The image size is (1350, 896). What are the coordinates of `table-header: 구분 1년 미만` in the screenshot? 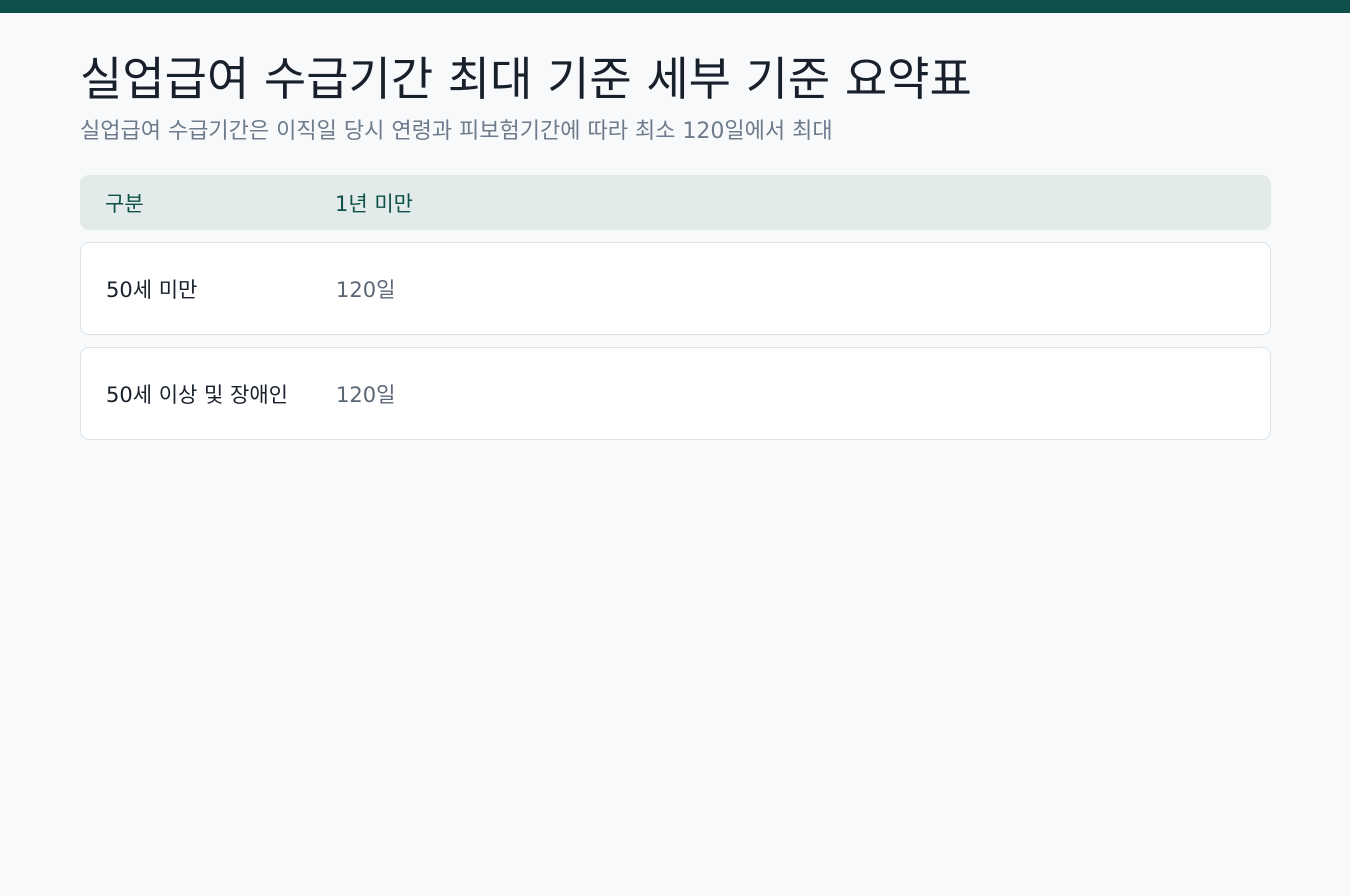 It's located at (675, 202).